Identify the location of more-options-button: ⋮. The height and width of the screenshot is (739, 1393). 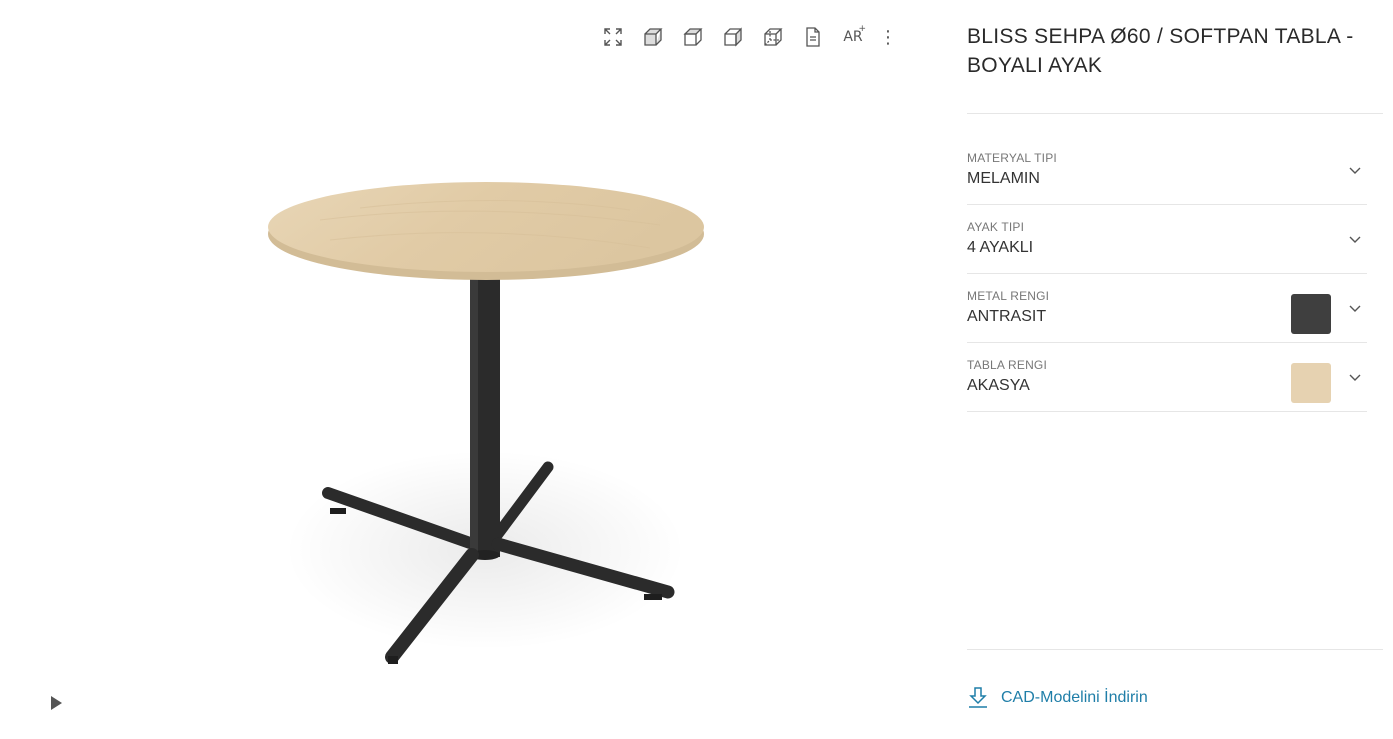
(888, 37).